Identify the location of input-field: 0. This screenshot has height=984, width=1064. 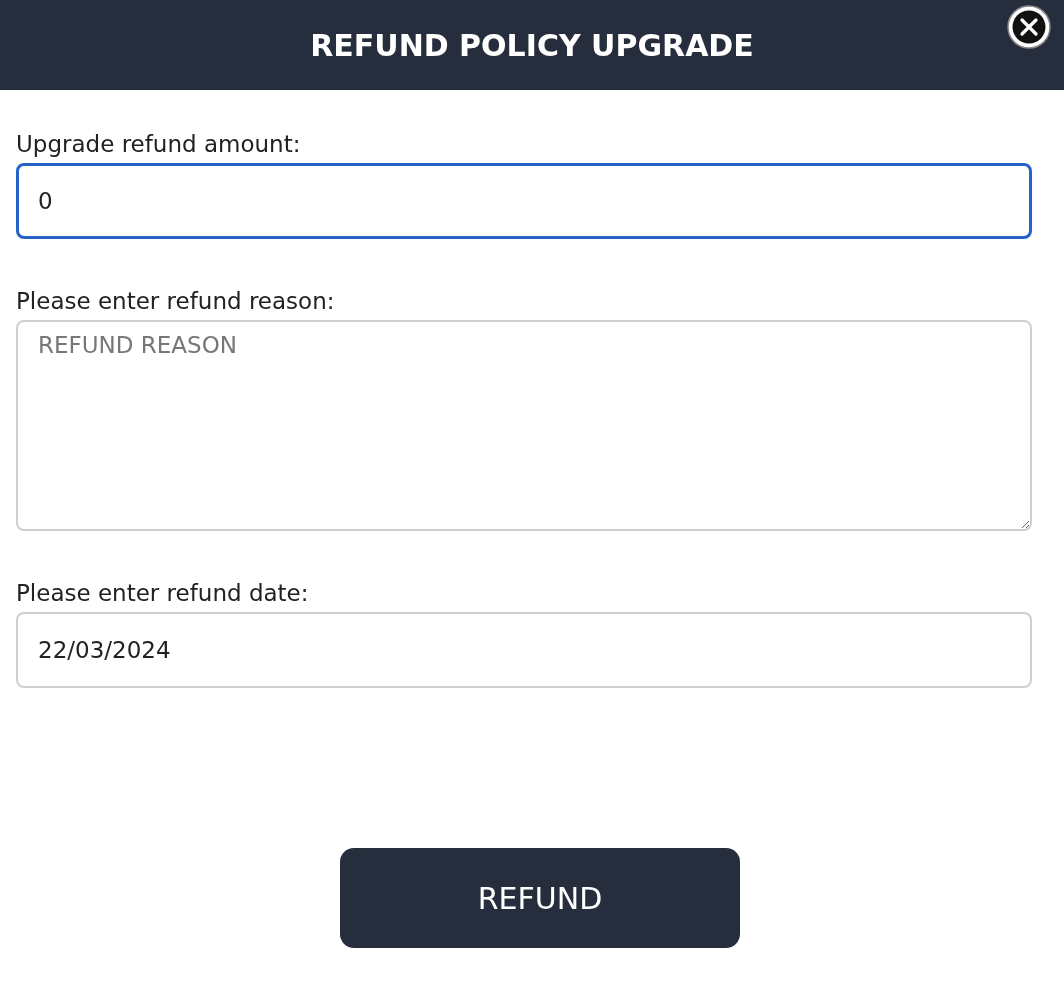
(524, 201).